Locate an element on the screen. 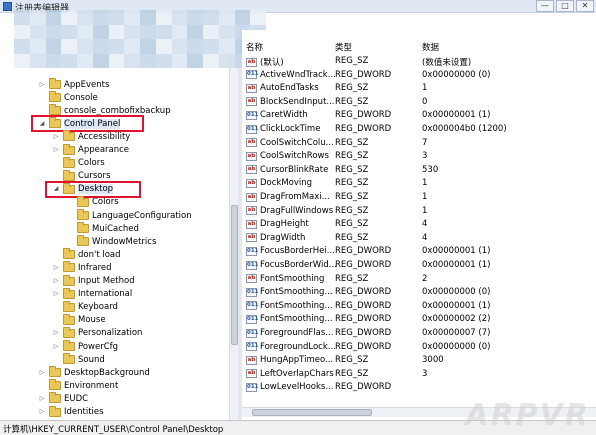  tree-item: ▷ Input Method is located at coordinates (93, 281).